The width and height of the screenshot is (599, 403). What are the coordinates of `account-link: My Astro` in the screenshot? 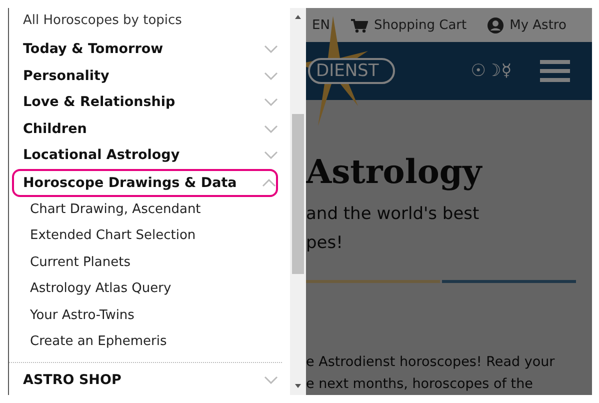 It's located at (538, 25).